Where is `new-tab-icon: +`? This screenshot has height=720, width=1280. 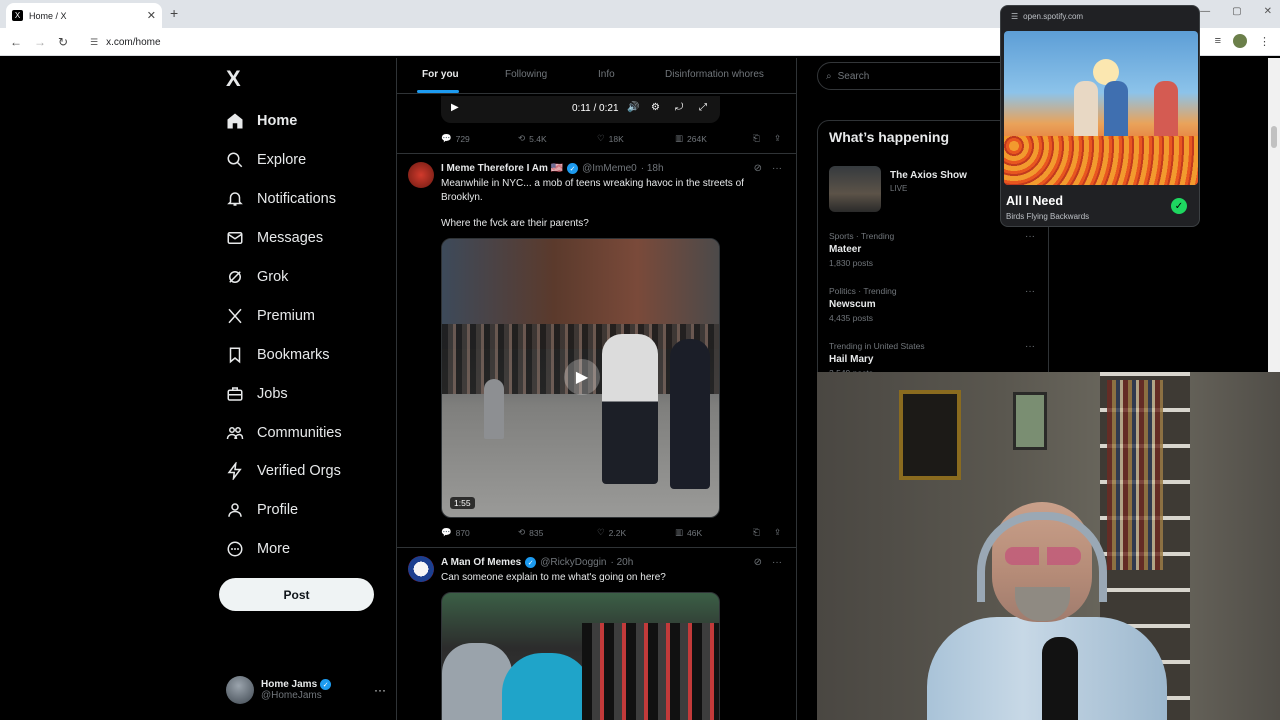
new-tab-icon: + is located at coordinates (174, 13).